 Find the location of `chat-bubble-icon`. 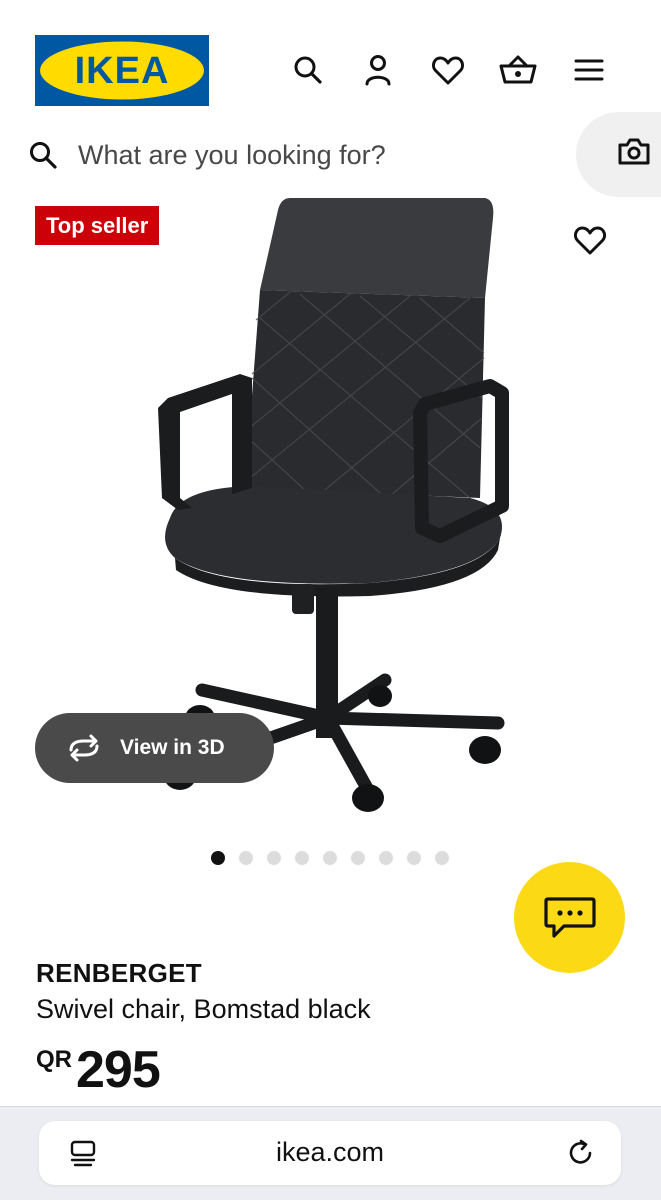

chat-bubble-icon is located at coordinates (569, 917).